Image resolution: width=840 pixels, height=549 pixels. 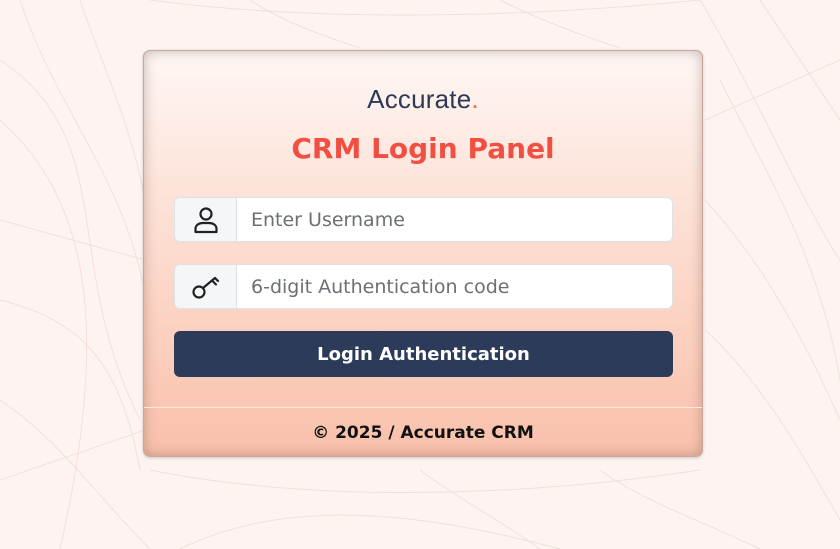 I want to click on footer-divider, so click(x=423, y=407).